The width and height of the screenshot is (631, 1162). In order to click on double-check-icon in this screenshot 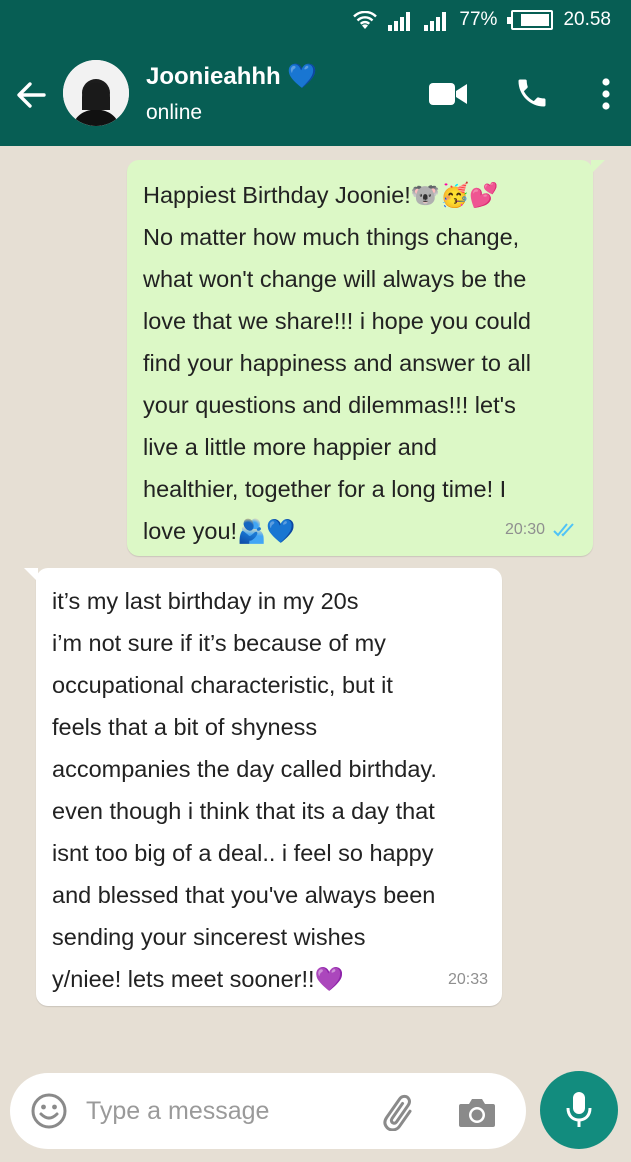, I will do `click(563, 530)`.